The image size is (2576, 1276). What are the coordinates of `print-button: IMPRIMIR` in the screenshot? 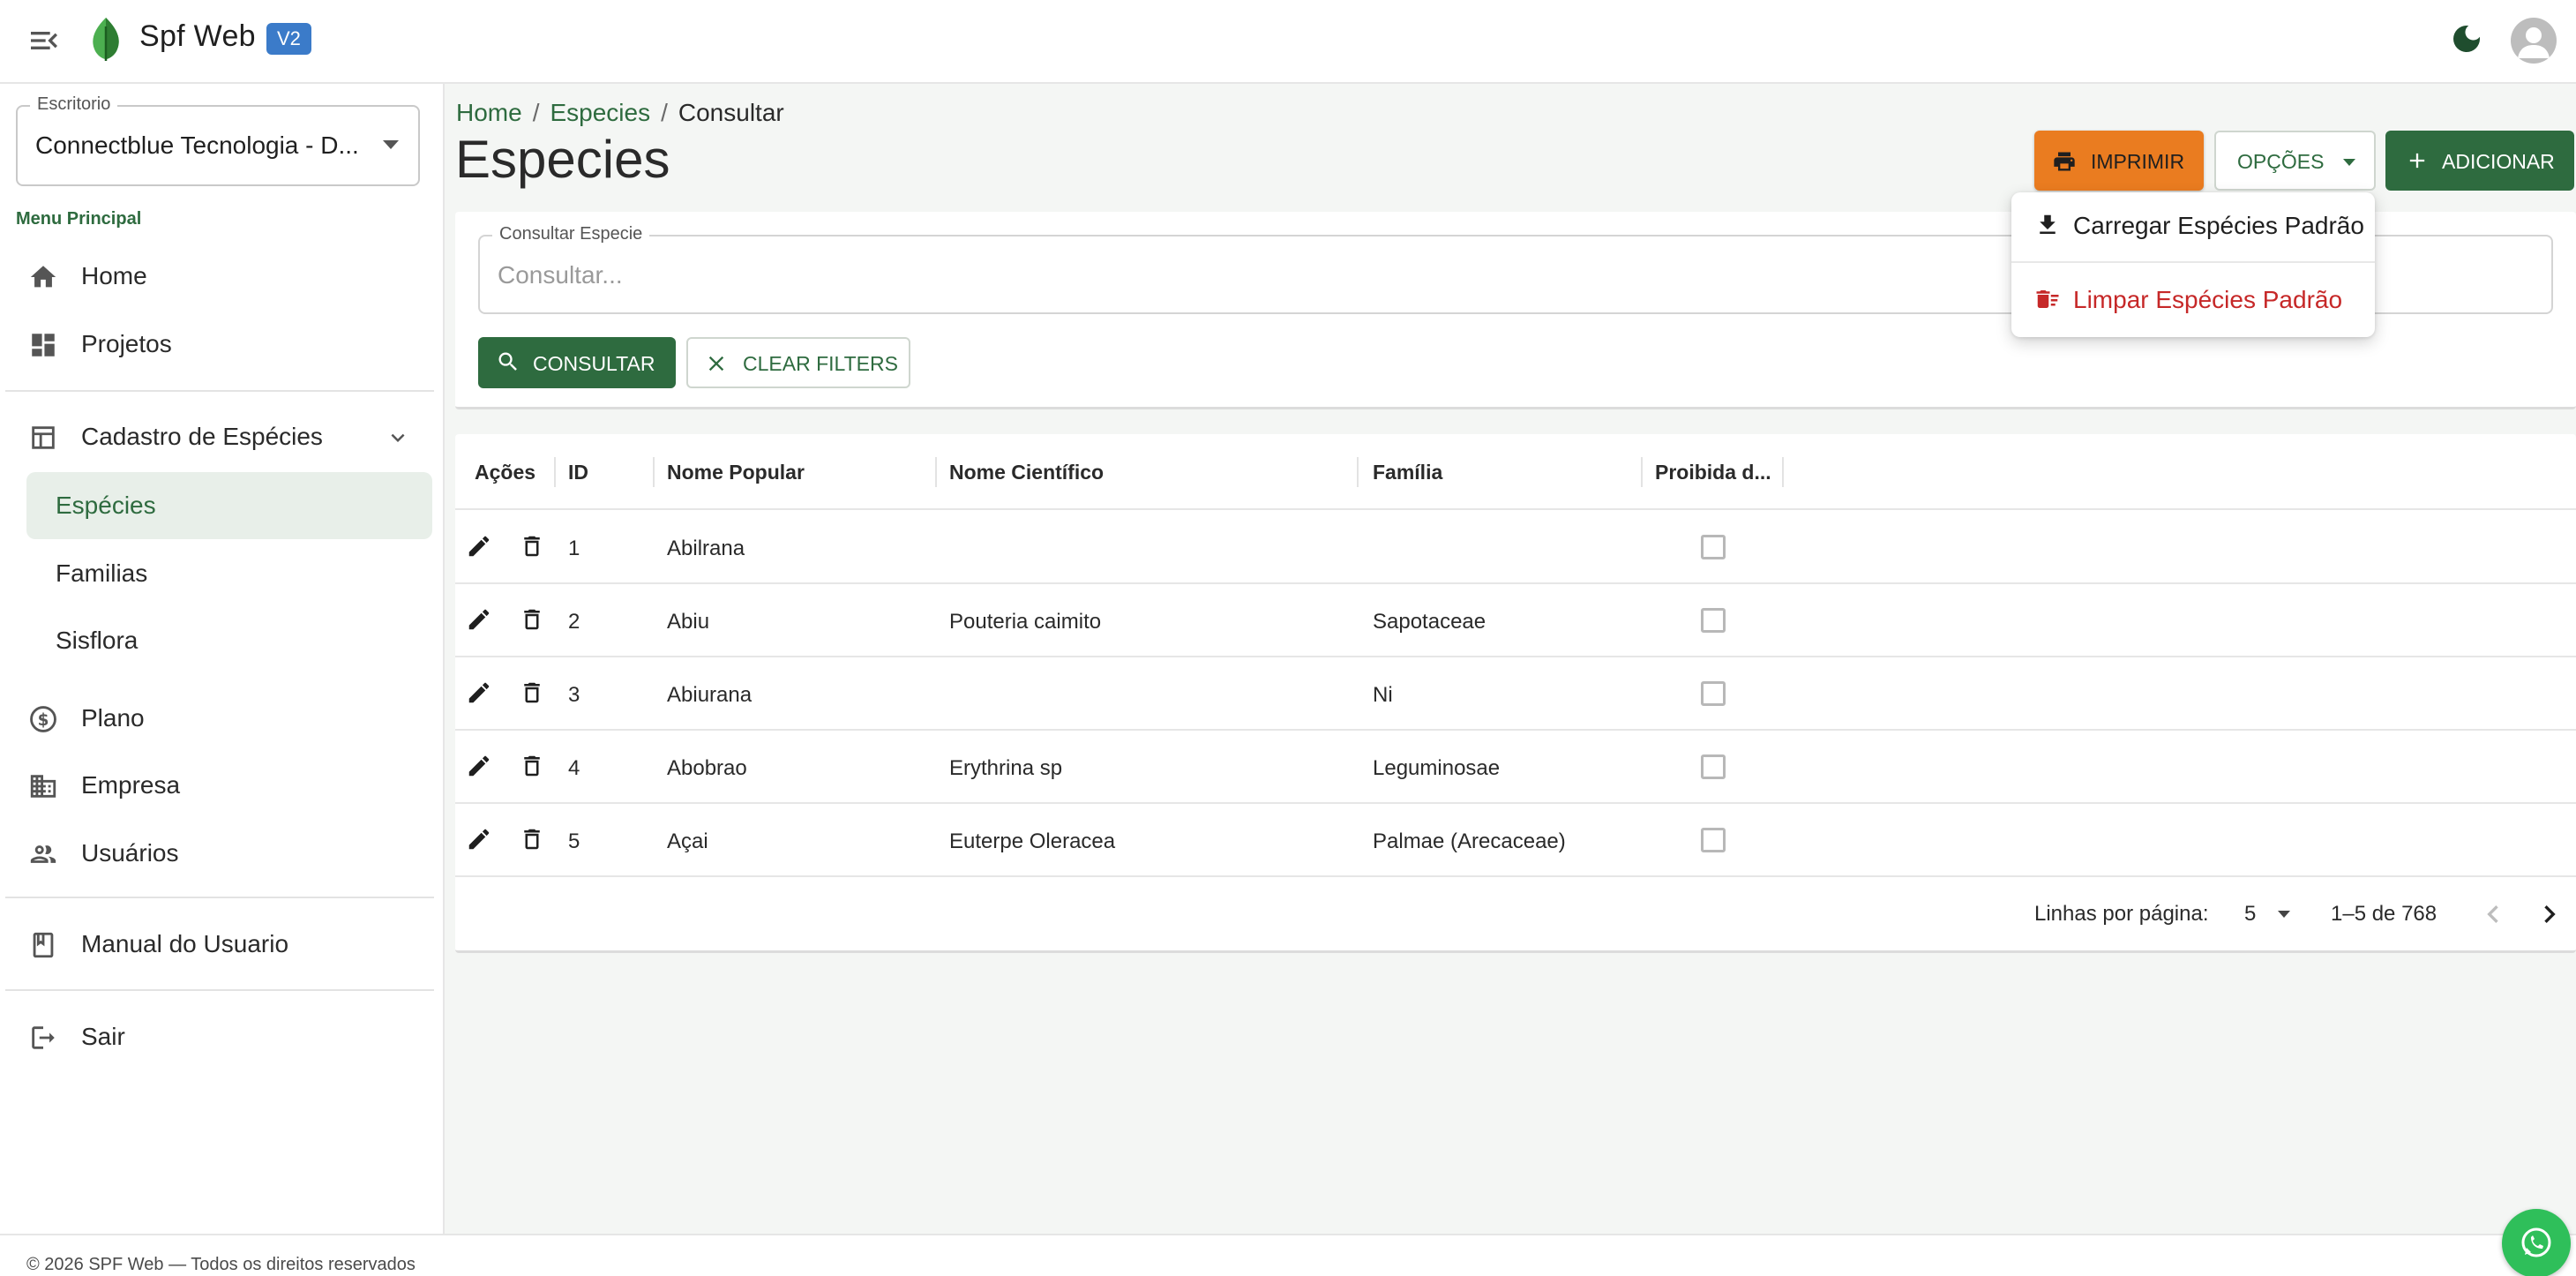 It's located at (2119, 161).